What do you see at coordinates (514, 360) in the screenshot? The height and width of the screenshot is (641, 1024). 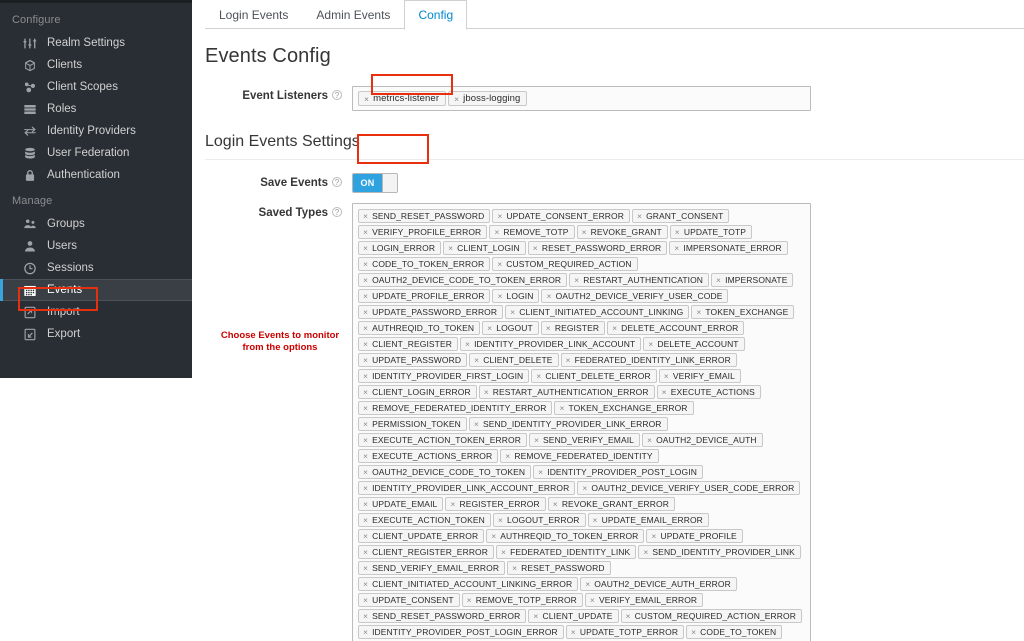 I see `saved-type-chip: × CLIENT_DELETE` at bounding box center [514, 360].